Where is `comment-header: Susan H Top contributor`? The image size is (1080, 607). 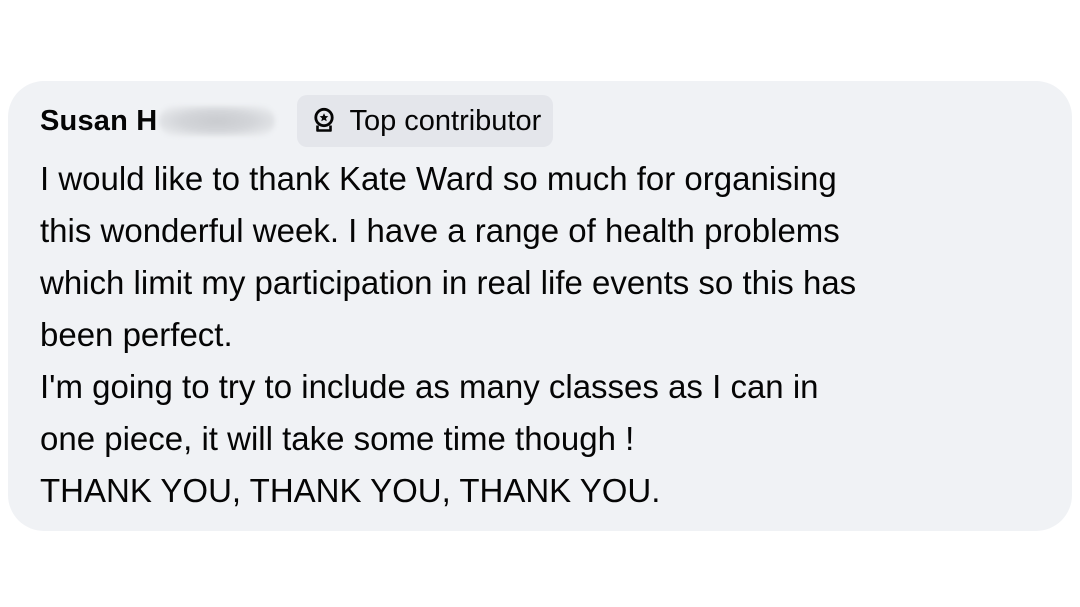 comment-header: Susan H Top contributor is located at coordinates (297, 121).